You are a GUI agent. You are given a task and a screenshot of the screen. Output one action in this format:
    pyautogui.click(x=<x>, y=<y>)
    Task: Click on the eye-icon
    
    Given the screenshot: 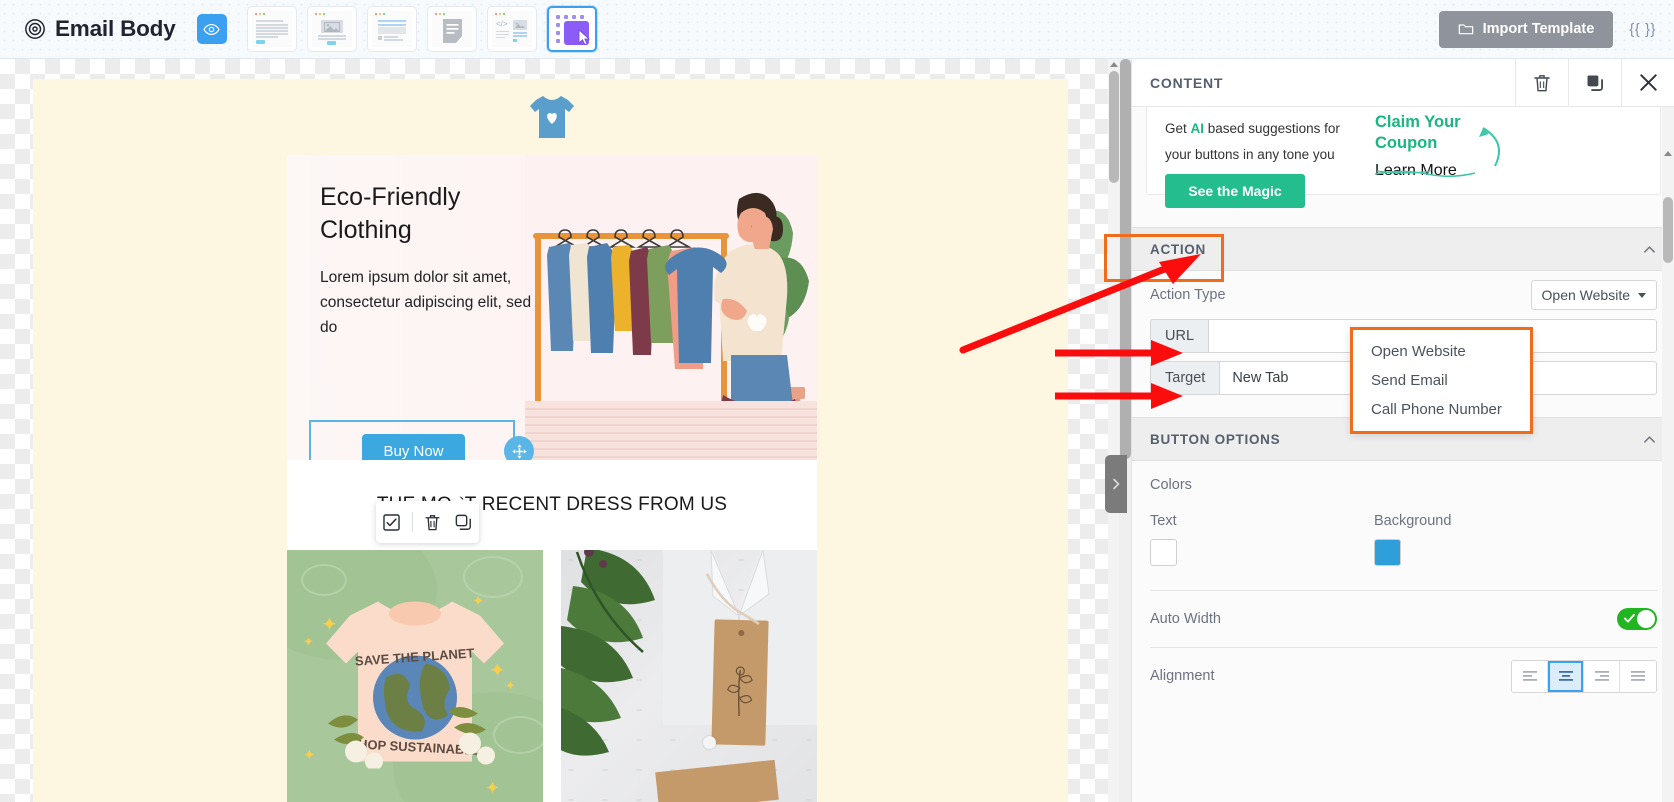 What is the action you would take?
    pyautogui.click(x=211, y=29)
    